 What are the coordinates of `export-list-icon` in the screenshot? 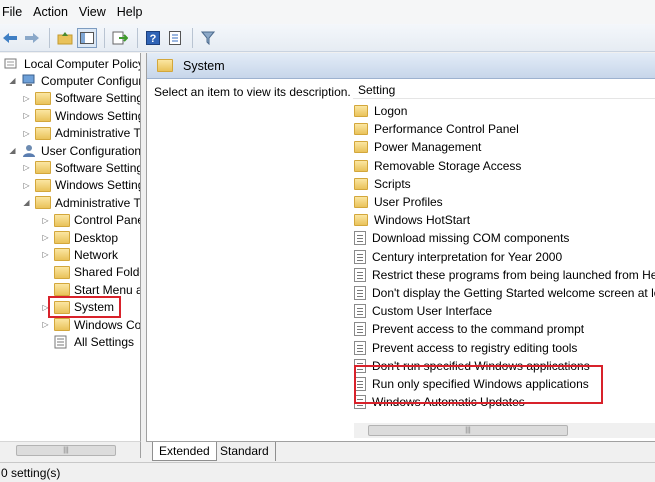 It's located at (120, 38).